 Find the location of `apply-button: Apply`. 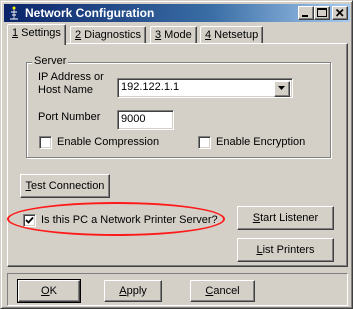

apply-button: Apply is located at coordinates (133, 291).